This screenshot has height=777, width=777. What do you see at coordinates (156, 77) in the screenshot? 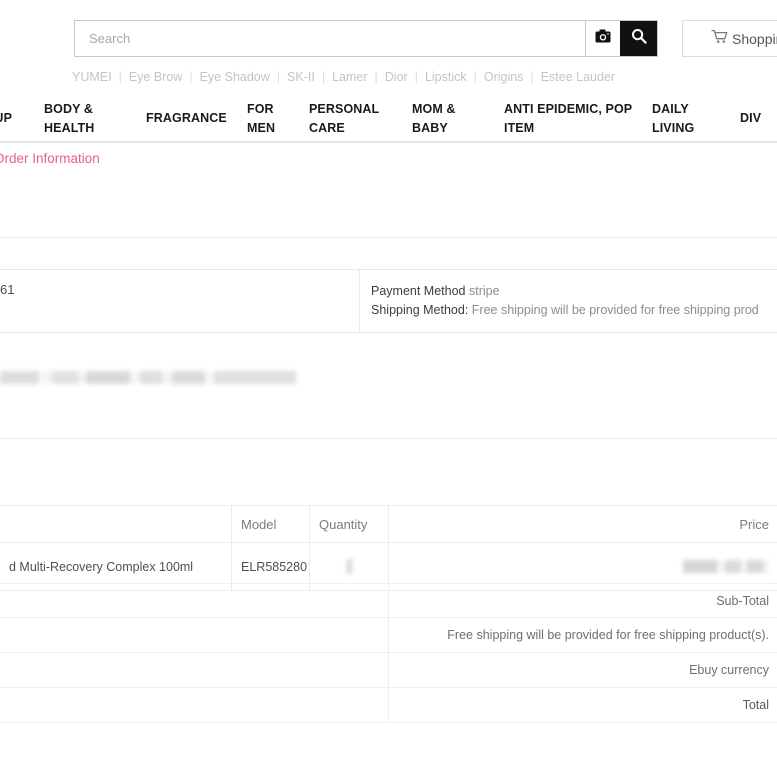
I see `quicklink-eye-brow: Eye Brow` at bounding box center [156, 77].